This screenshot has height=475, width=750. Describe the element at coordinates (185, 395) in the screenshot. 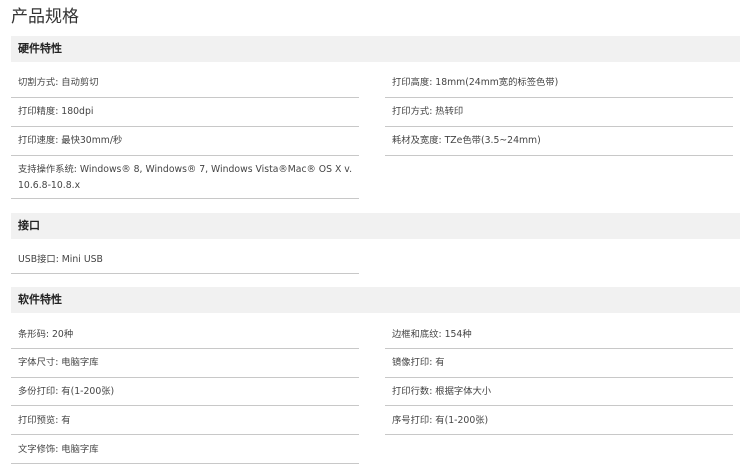

I see `spec-row-multi-copy: 多份打印有(1-200张)` at that location.